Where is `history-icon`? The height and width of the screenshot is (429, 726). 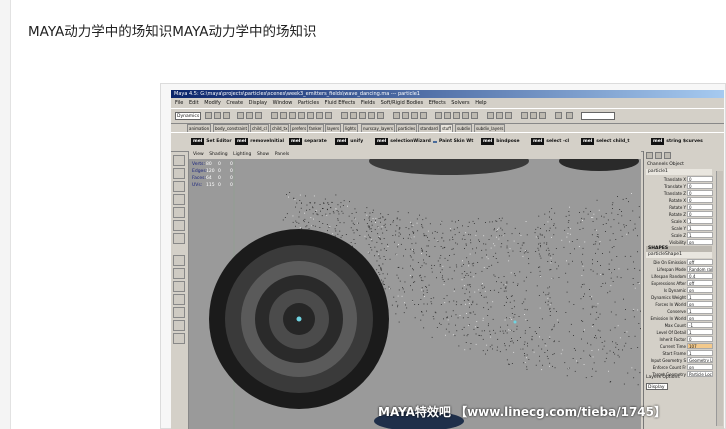 history-icon is located at coordinates (396, 115).